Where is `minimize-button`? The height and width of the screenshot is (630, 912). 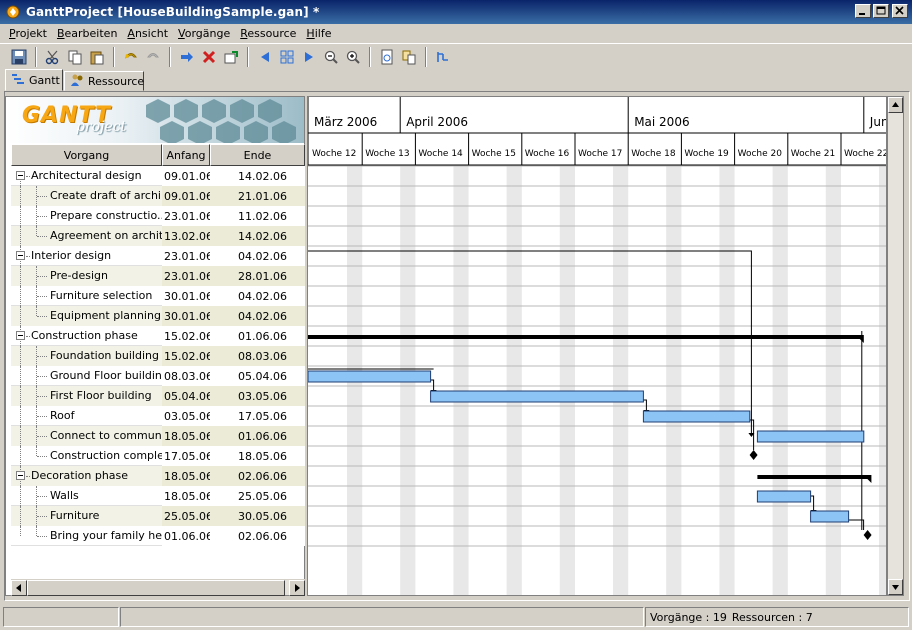 minimize-button is located at coordinates (863, 11).